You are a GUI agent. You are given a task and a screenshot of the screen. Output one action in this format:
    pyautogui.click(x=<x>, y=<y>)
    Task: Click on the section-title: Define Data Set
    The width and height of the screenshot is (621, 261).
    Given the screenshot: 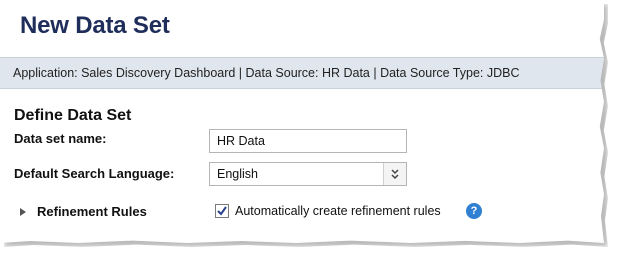 What is the action you would take?
    pyautogui.click(x=73, y=115)
    